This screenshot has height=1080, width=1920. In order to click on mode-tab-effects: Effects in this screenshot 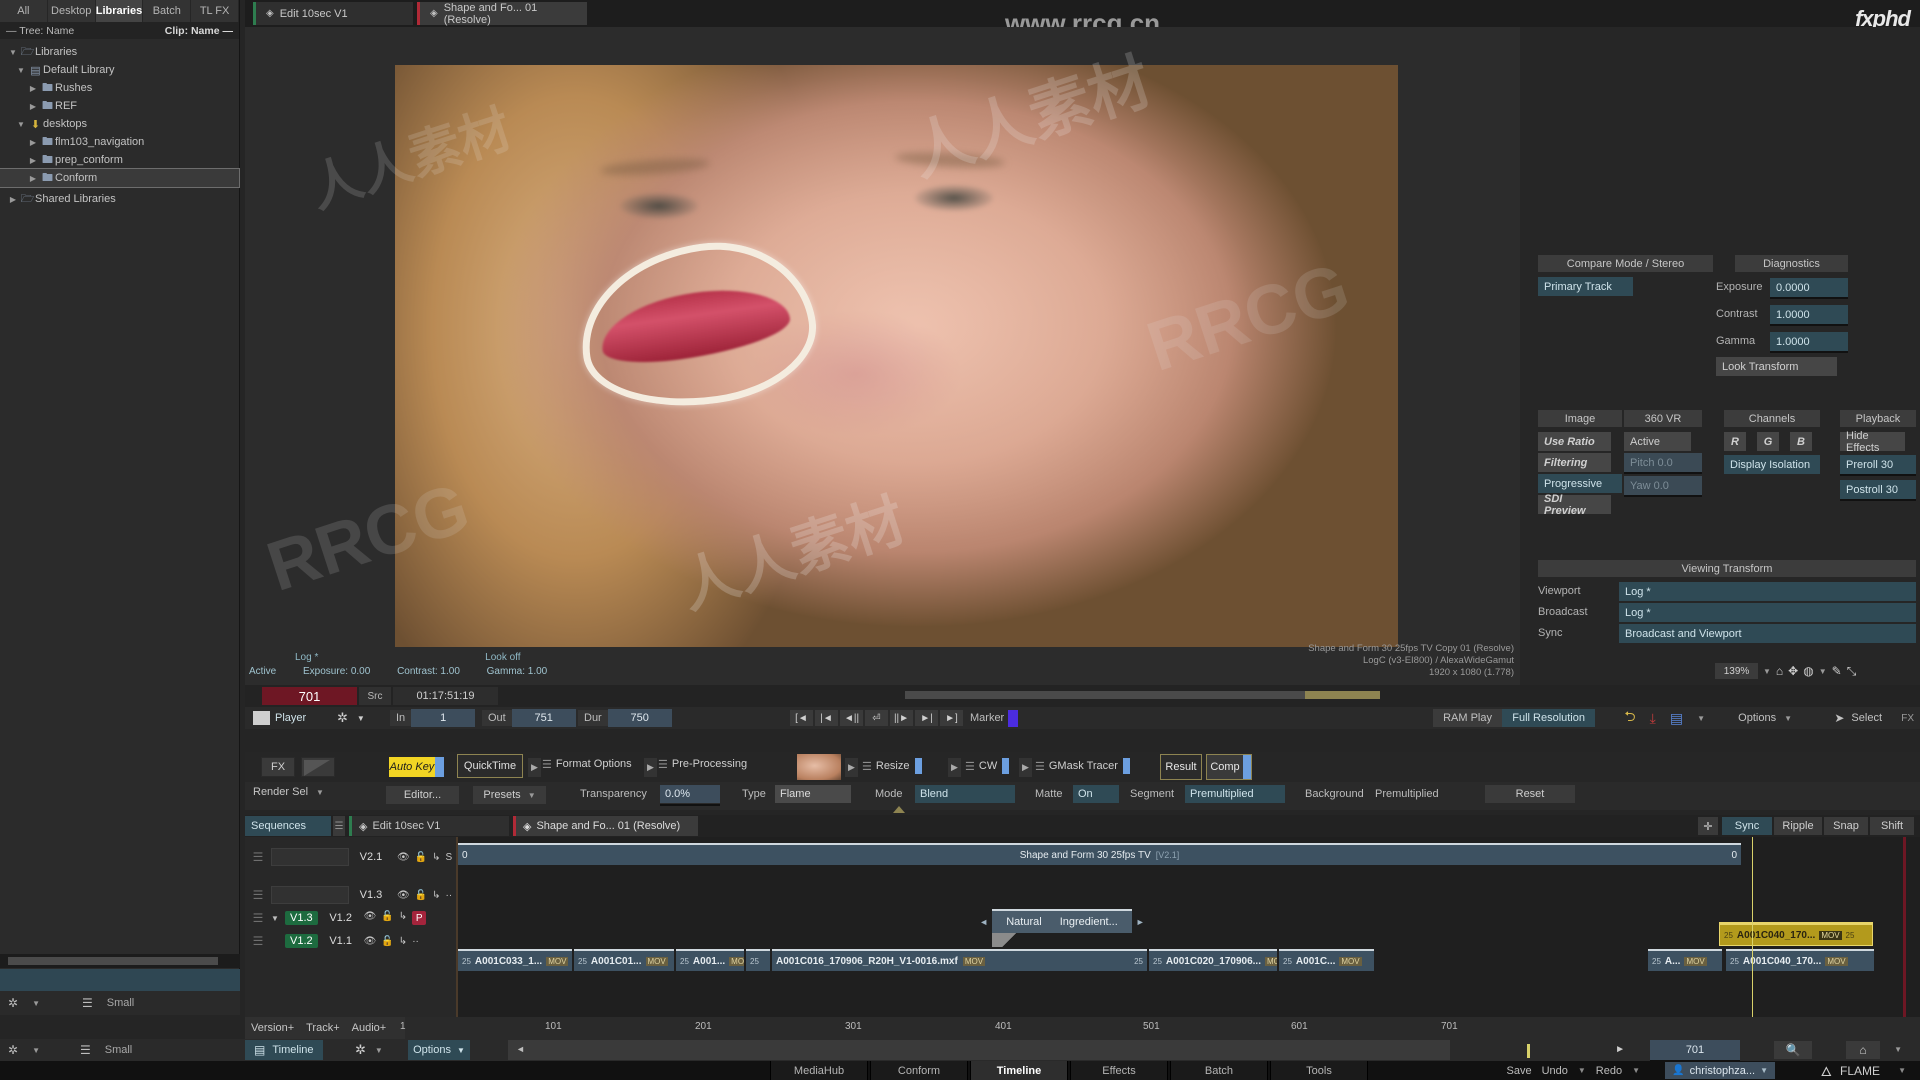, I will do `click(1119, 1070)`.